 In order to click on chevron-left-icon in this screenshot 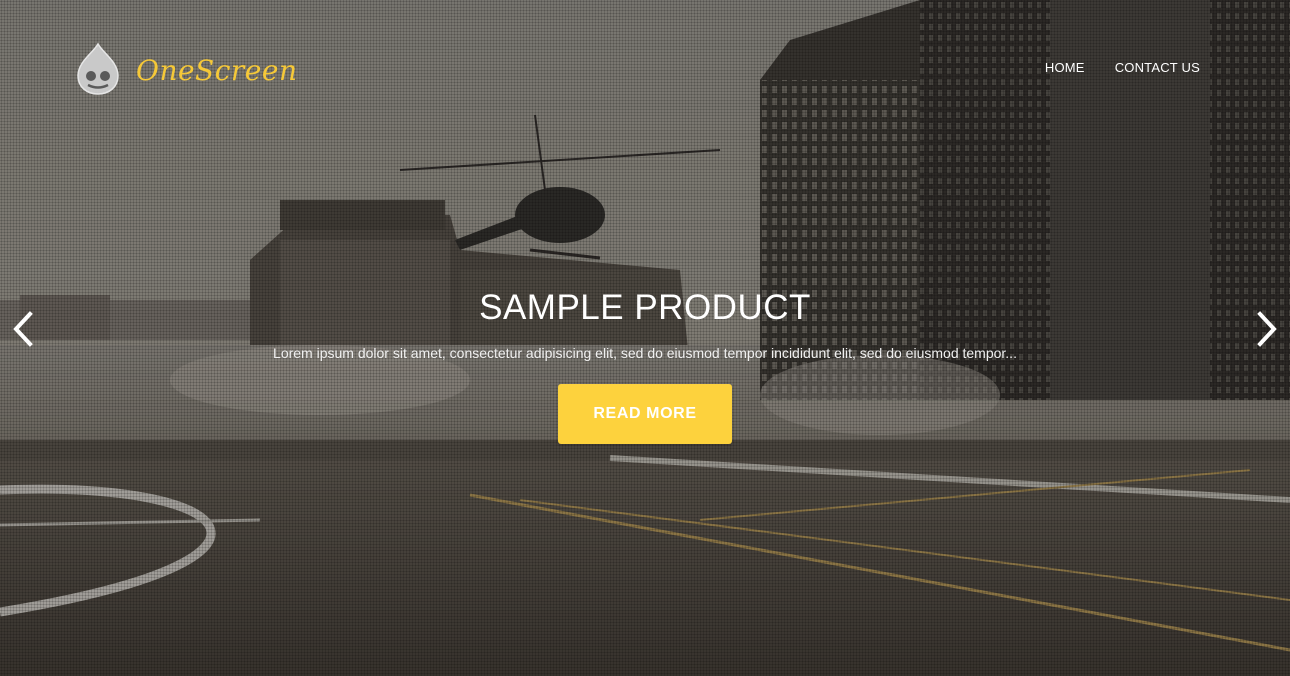, I will do `click(23, 329)`.